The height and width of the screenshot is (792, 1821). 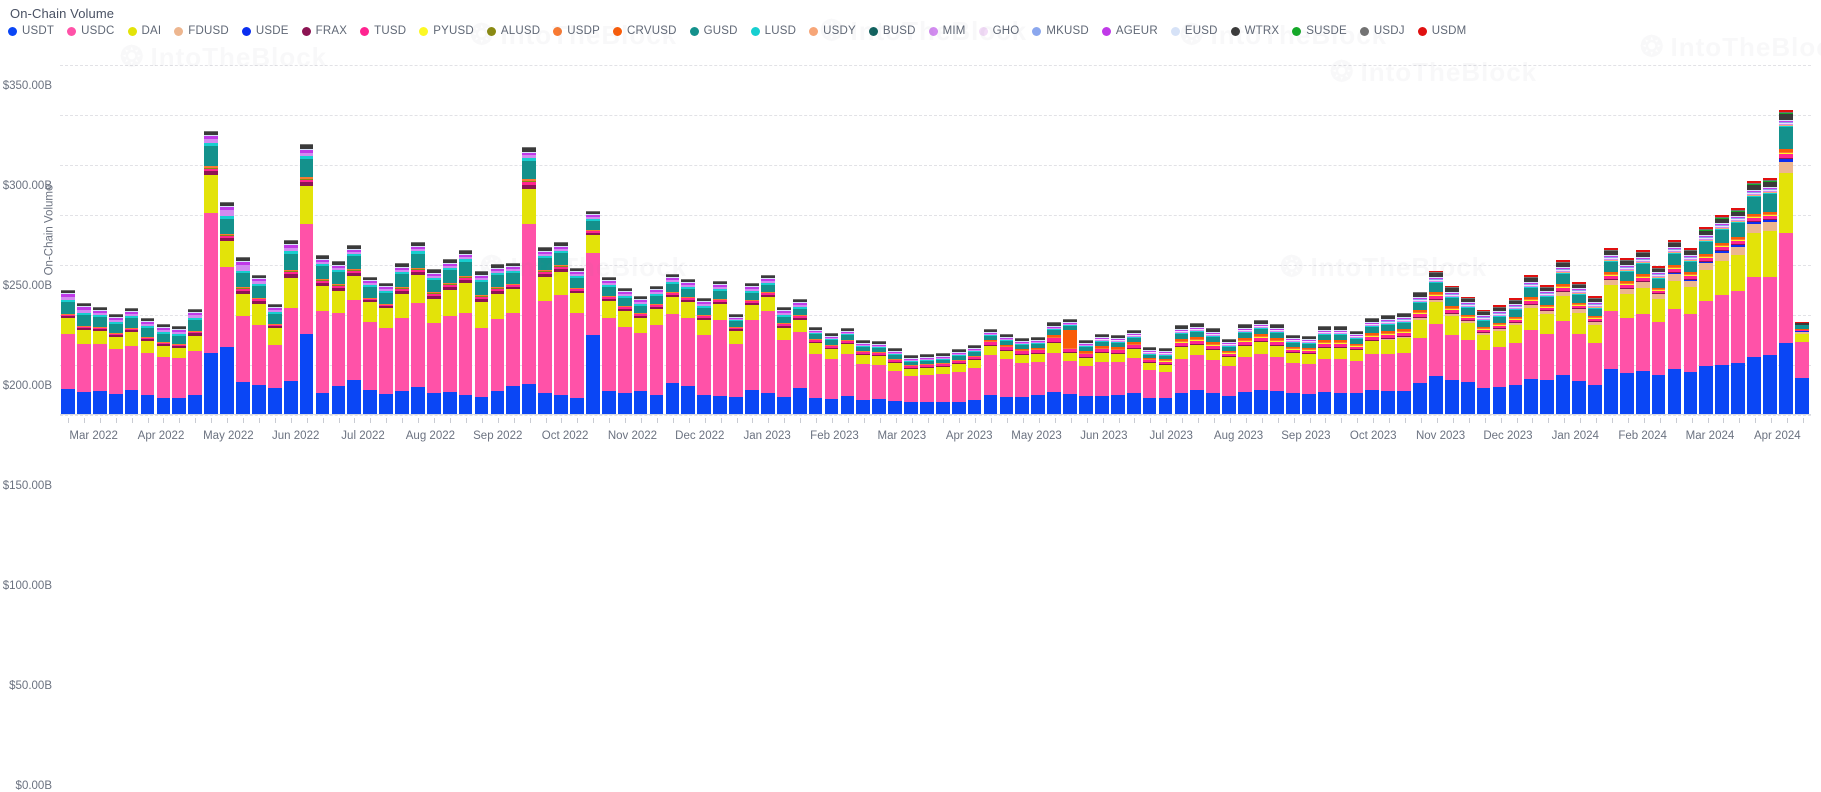 I want to click on legend-item-usdy: USDY, so click(x=832, y=31).